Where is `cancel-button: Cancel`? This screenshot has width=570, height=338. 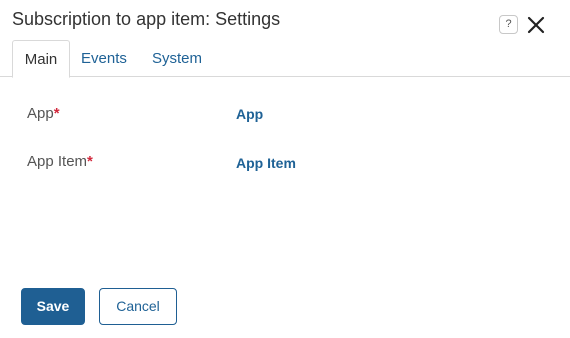
cancel-button: Cancel is located at coordinates (138, 306).